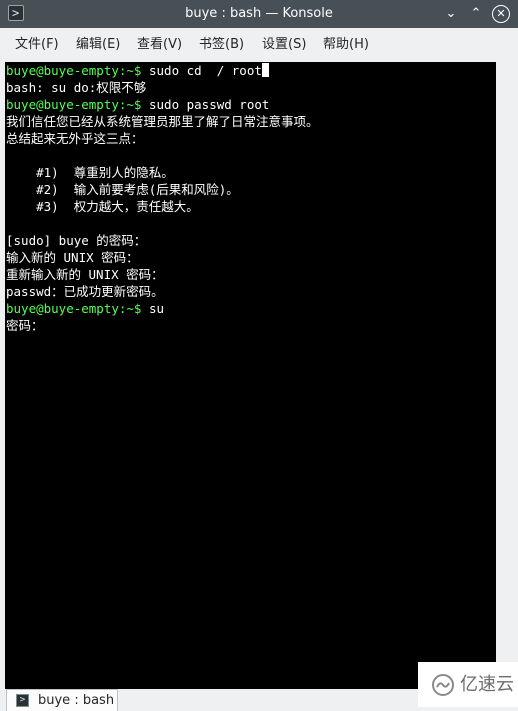  Describe the element at coordinates (22, 700) in the screenshot. I see `terminal-icon: >` at that location.